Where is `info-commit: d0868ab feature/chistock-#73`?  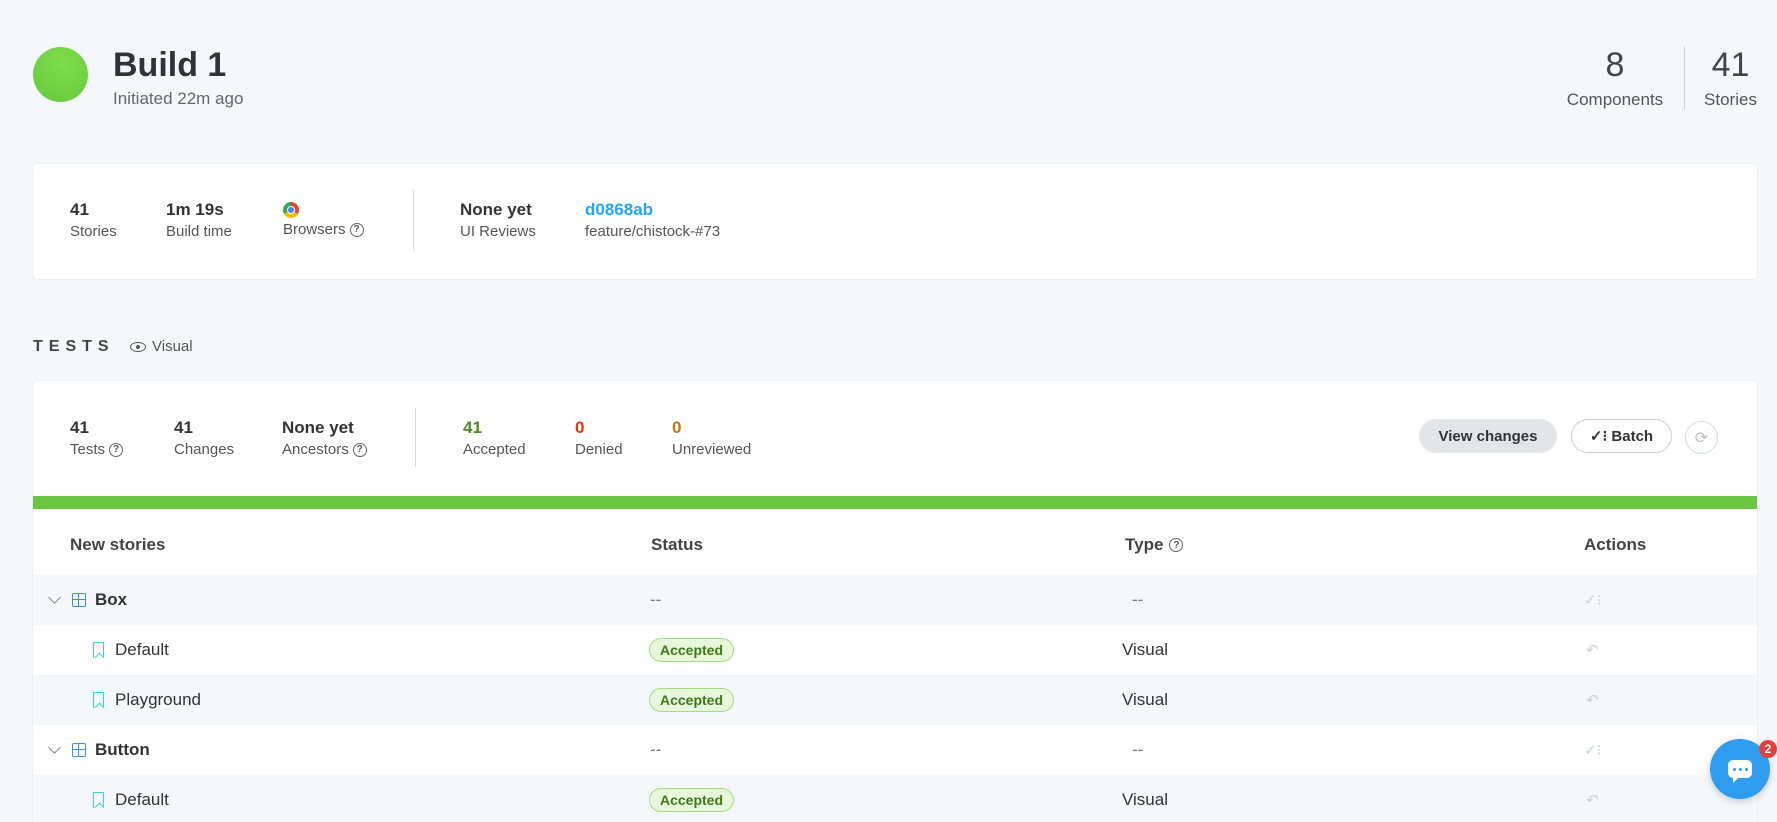
info-commit: d0868ab feature/chistock-#73 is located at coordinates (652, 220).